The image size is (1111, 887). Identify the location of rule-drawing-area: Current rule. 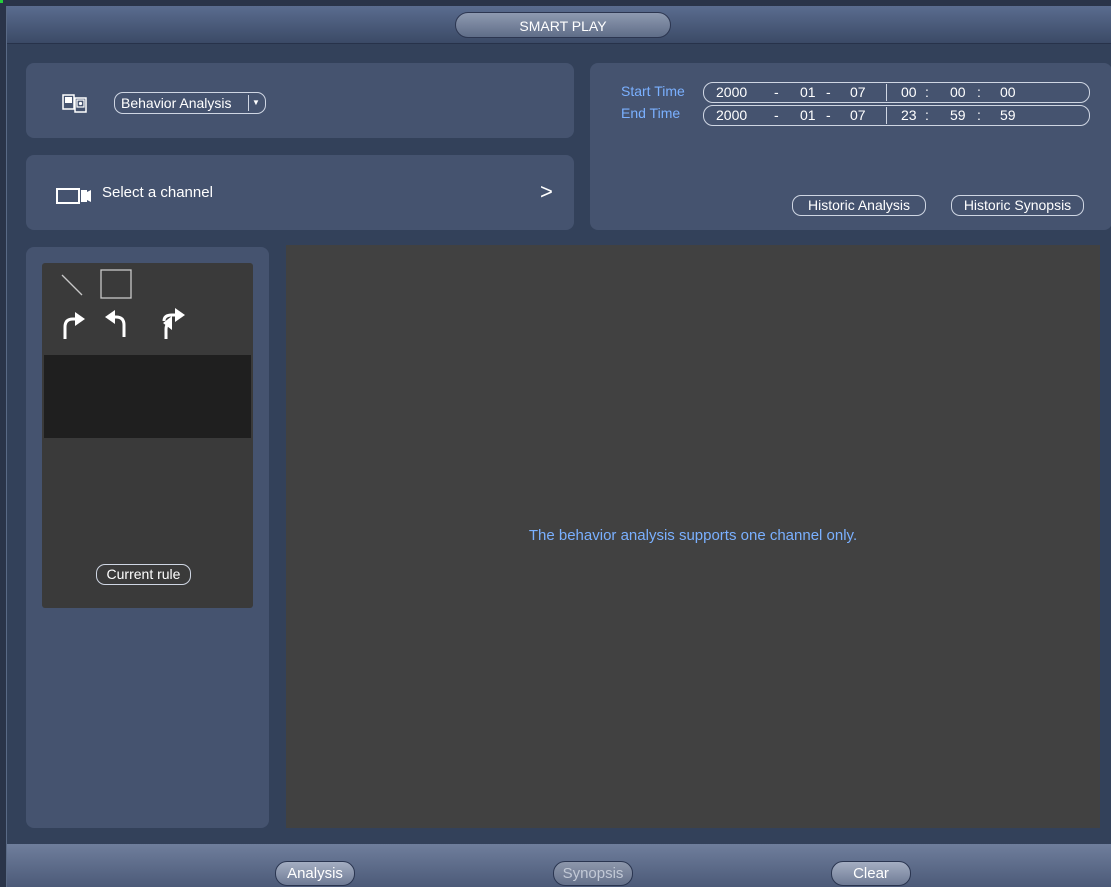
(147, 435).